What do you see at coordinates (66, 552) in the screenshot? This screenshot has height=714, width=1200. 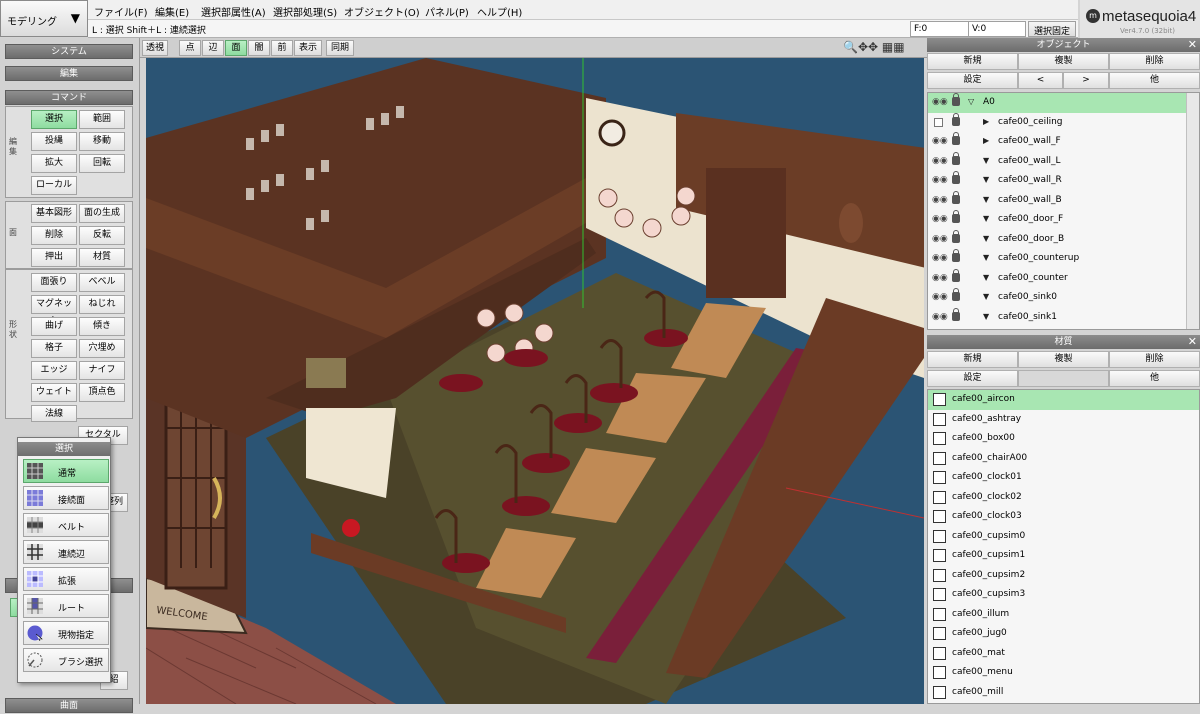 I see `select-edge-loop-button: 連続辺` at bounding box center [66, 552].